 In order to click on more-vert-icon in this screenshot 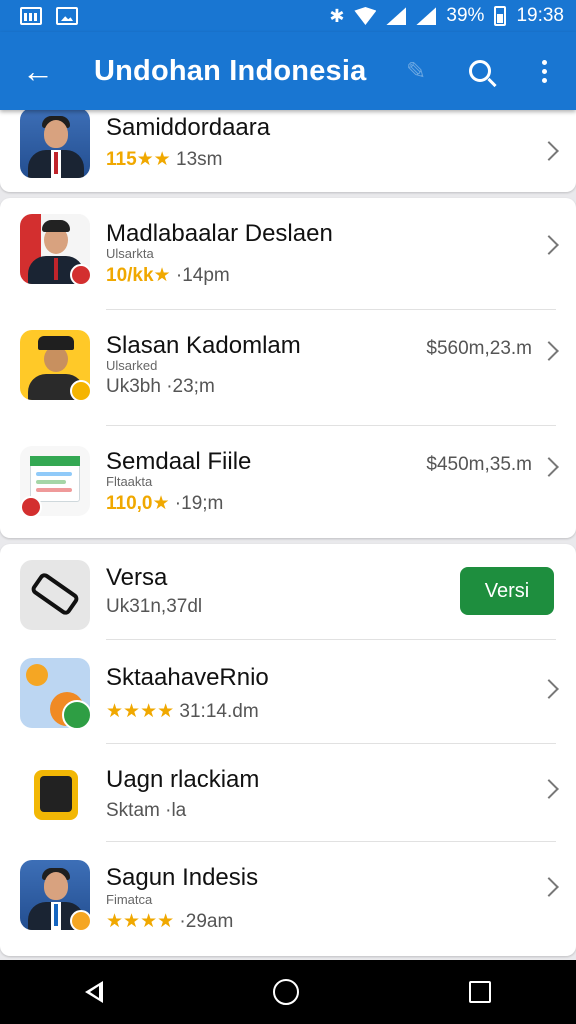, I will do `click(544, 71)`.